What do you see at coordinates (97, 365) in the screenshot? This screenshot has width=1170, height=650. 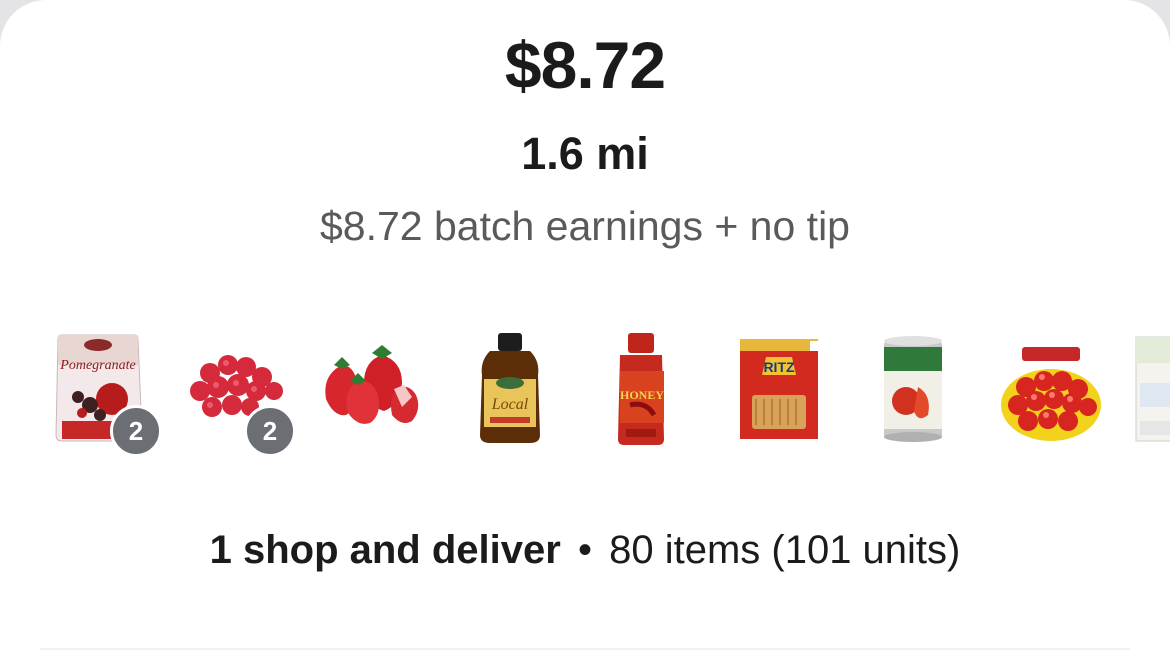 I see `svg-text: Pomegranate` at bounding box center [97, 365].